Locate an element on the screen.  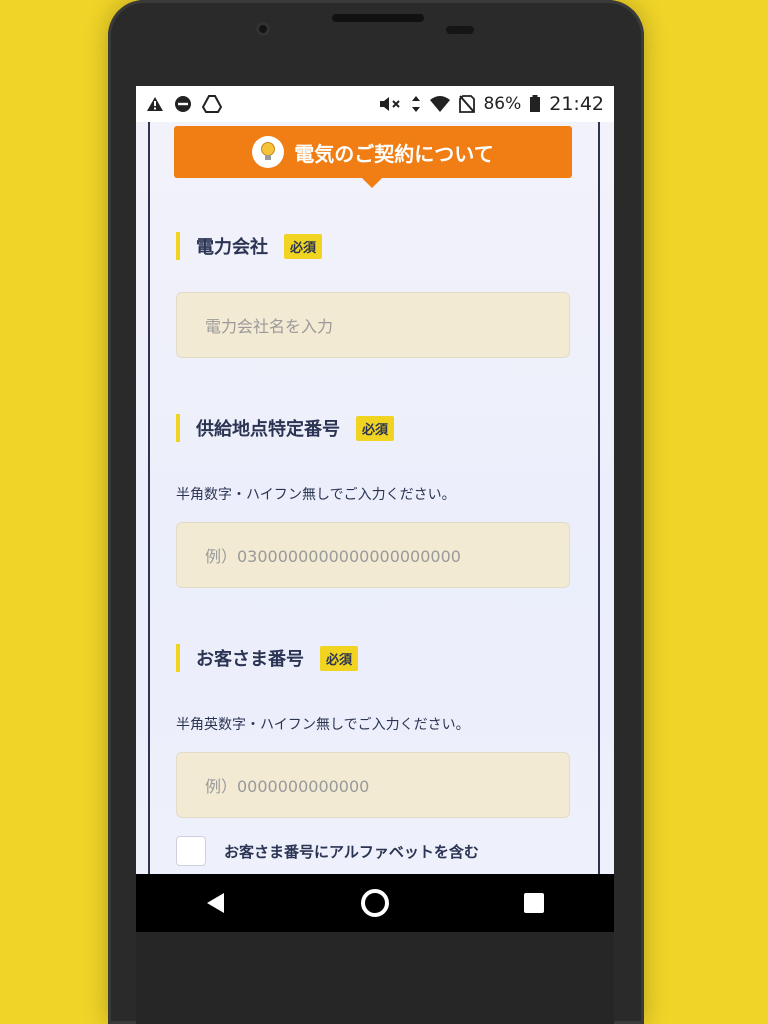
proximity-sensor is located at coordinates (460, 30).